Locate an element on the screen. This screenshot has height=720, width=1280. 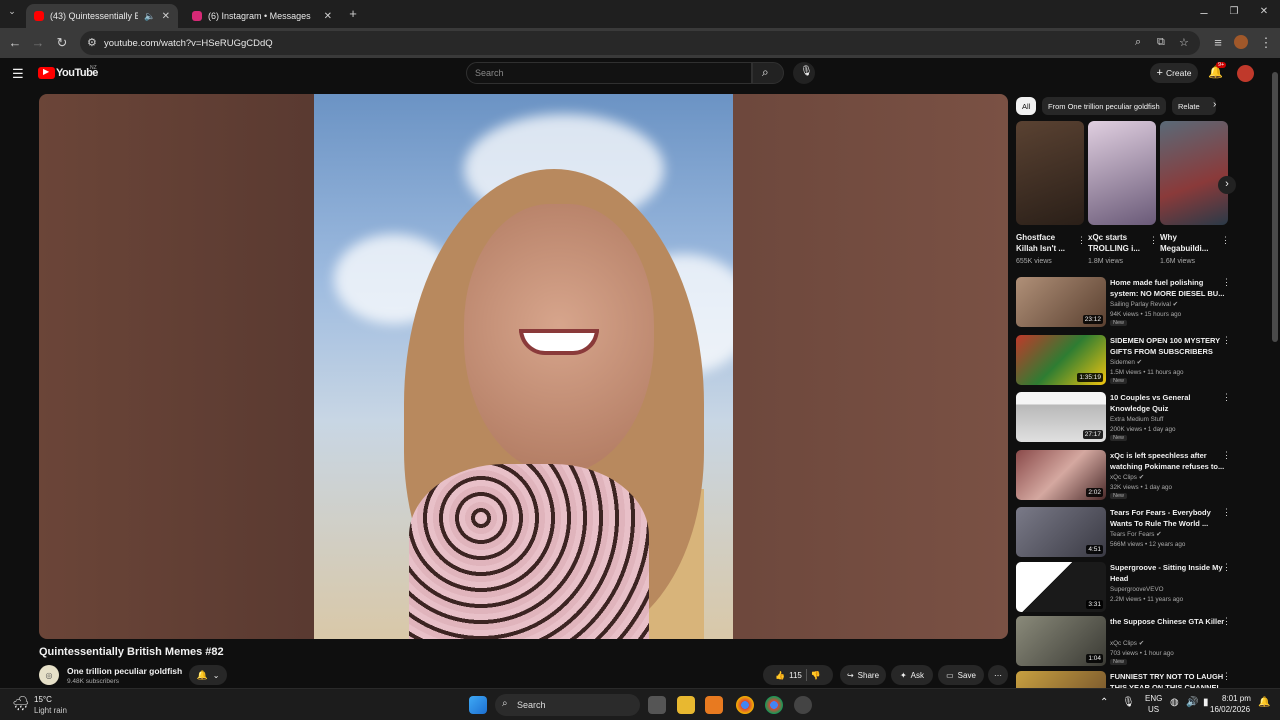
chevron-right-icon: › is located at coordinates (1214, 104).